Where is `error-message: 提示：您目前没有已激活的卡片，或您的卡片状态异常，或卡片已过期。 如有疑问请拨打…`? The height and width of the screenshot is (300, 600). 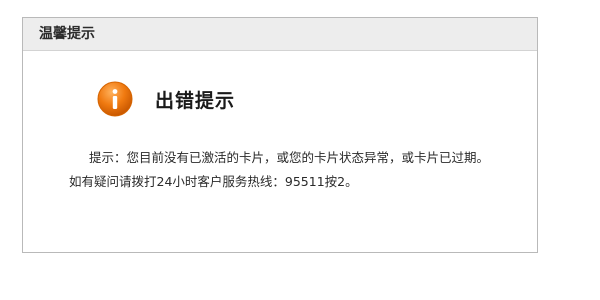
error-message: 提示：您目前没有已激活的卡片，或您的卡片状态异常，或卡片已过期。 如有疑问请拨打… is located at coordinates (279, 170).